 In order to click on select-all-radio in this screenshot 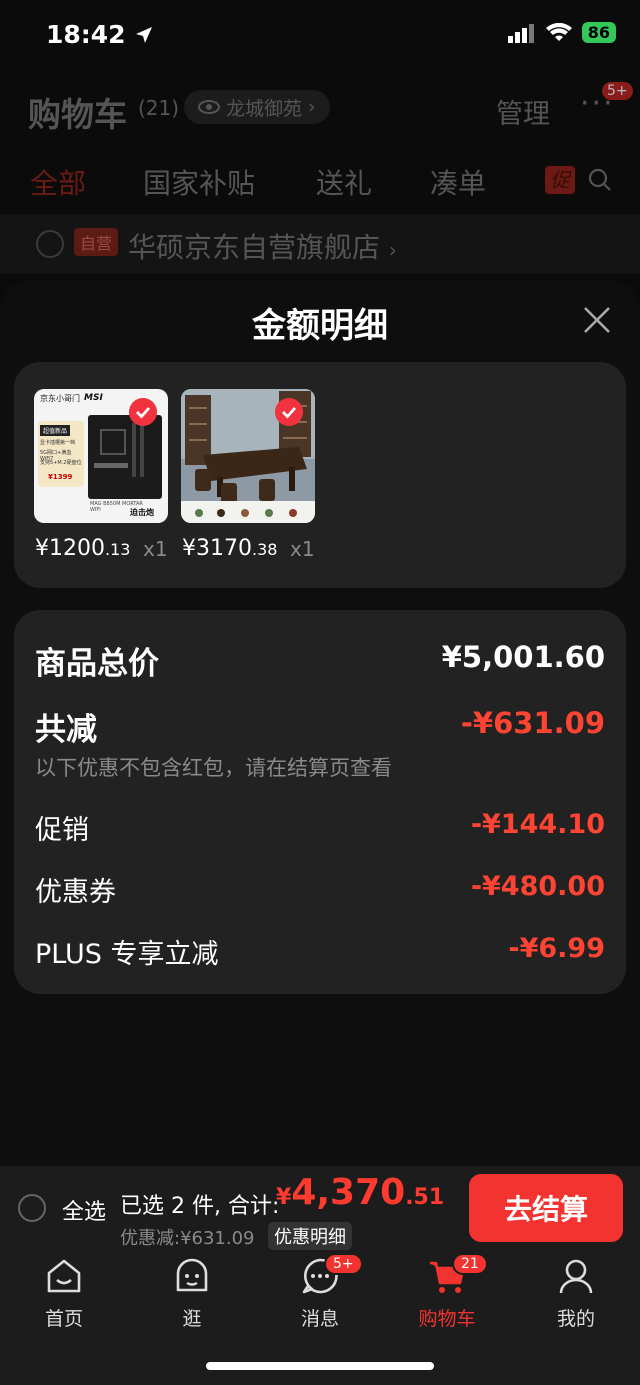, I will do `click(32, 1208)`.